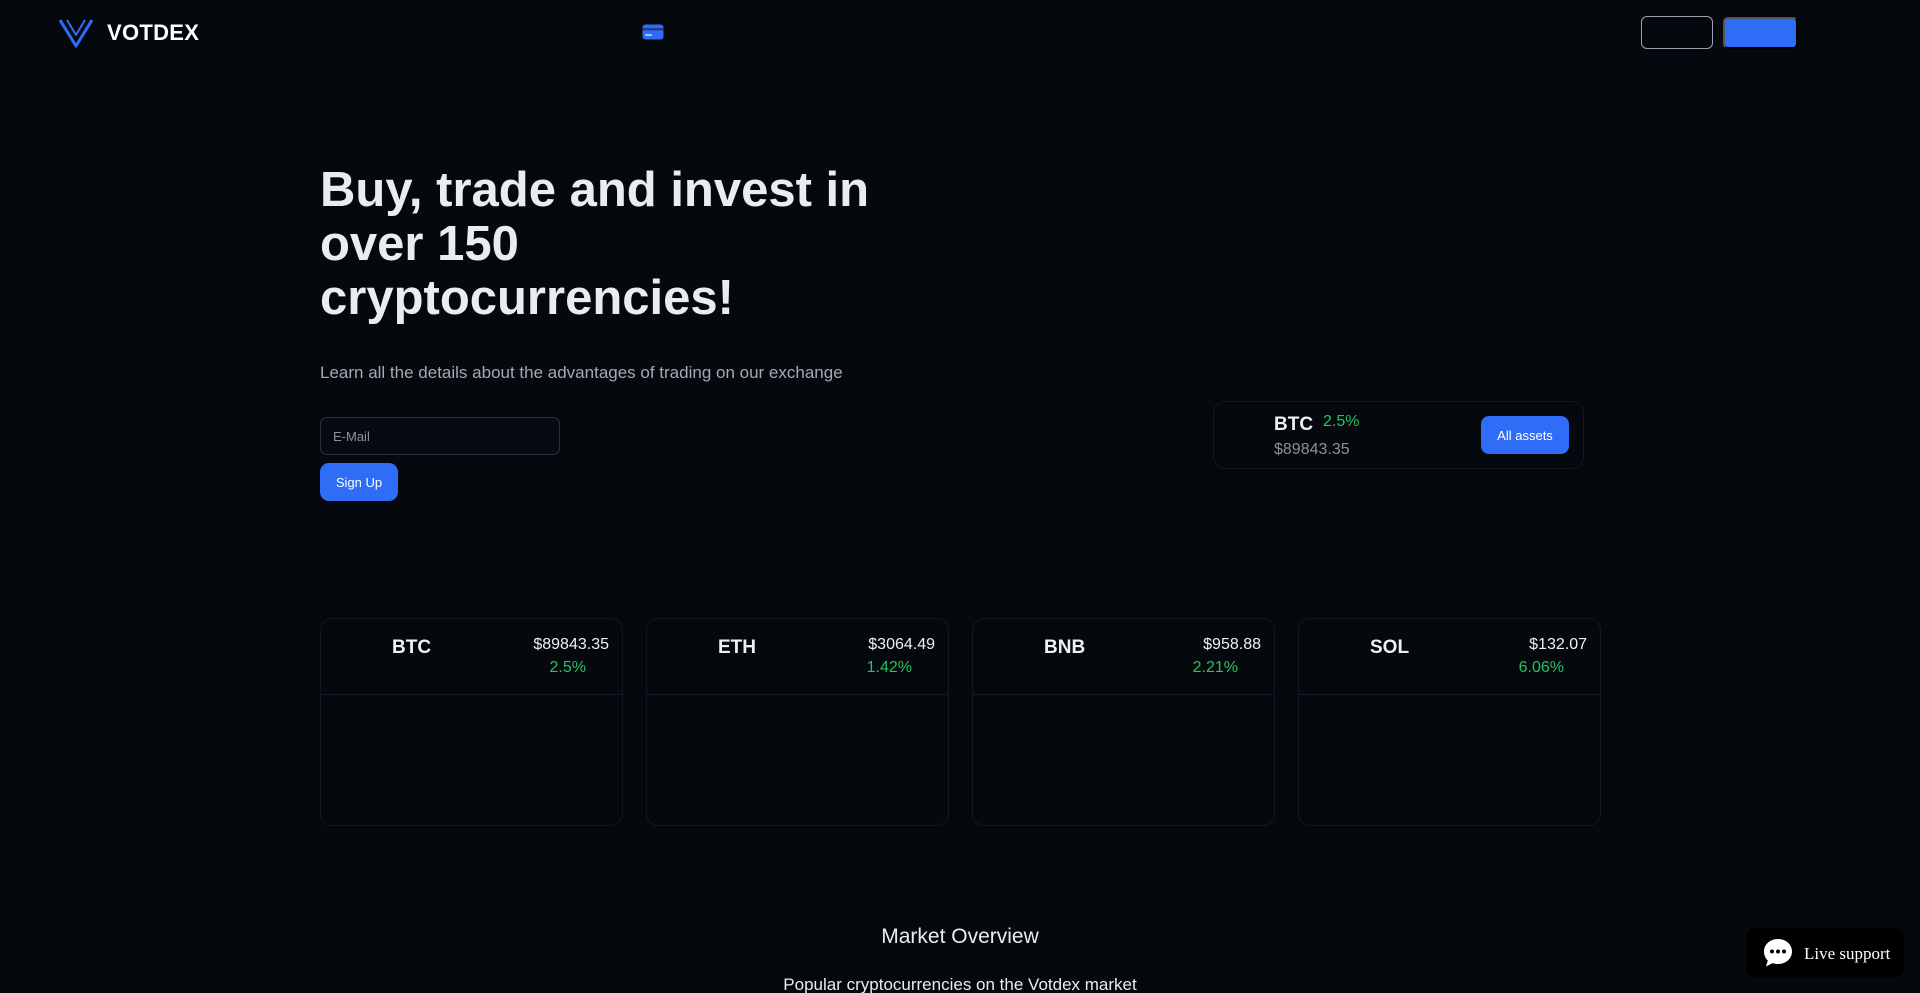 This screenshot has width=1920, height=993. What do you see at coordinates (1065, 647) in the screenshot?
I see `coin-symbol: BNB` at bounding box center [1065, 647].